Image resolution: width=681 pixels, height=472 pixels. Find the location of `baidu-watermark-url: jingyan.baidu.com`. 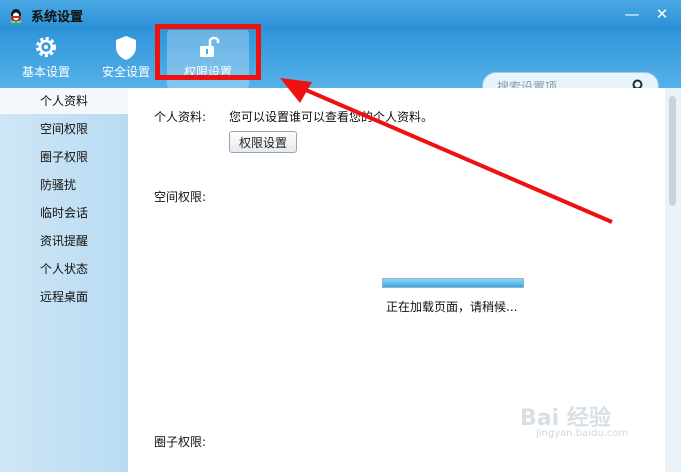

baidu-watermark-url: jingyan.baidu.com is located at coordinates (582, 433).